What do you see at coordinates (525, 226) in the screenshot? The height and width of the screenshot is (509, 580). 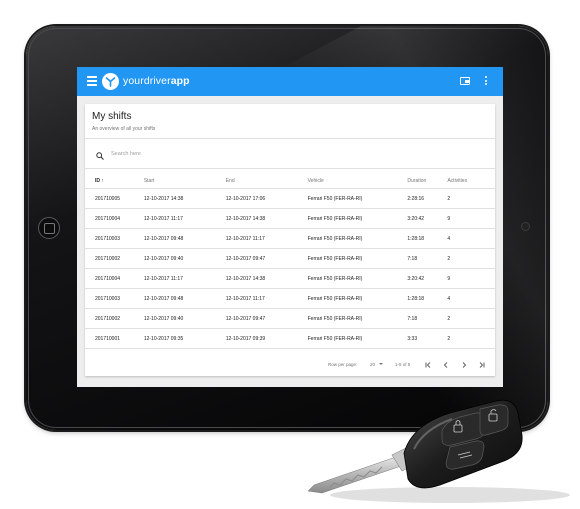 I see `camera` at bounding box center [525, 226].